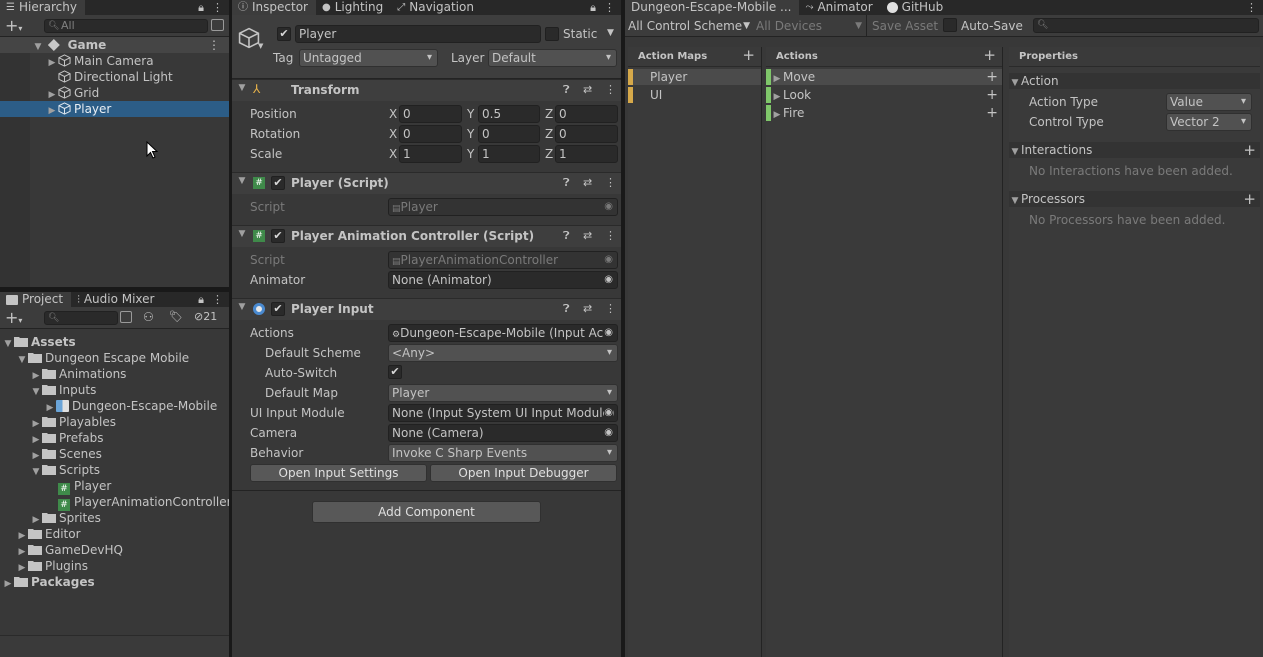 This screenshot has height=657, width=1263. I want to click on object-name-field: Player, so click(418, 34).